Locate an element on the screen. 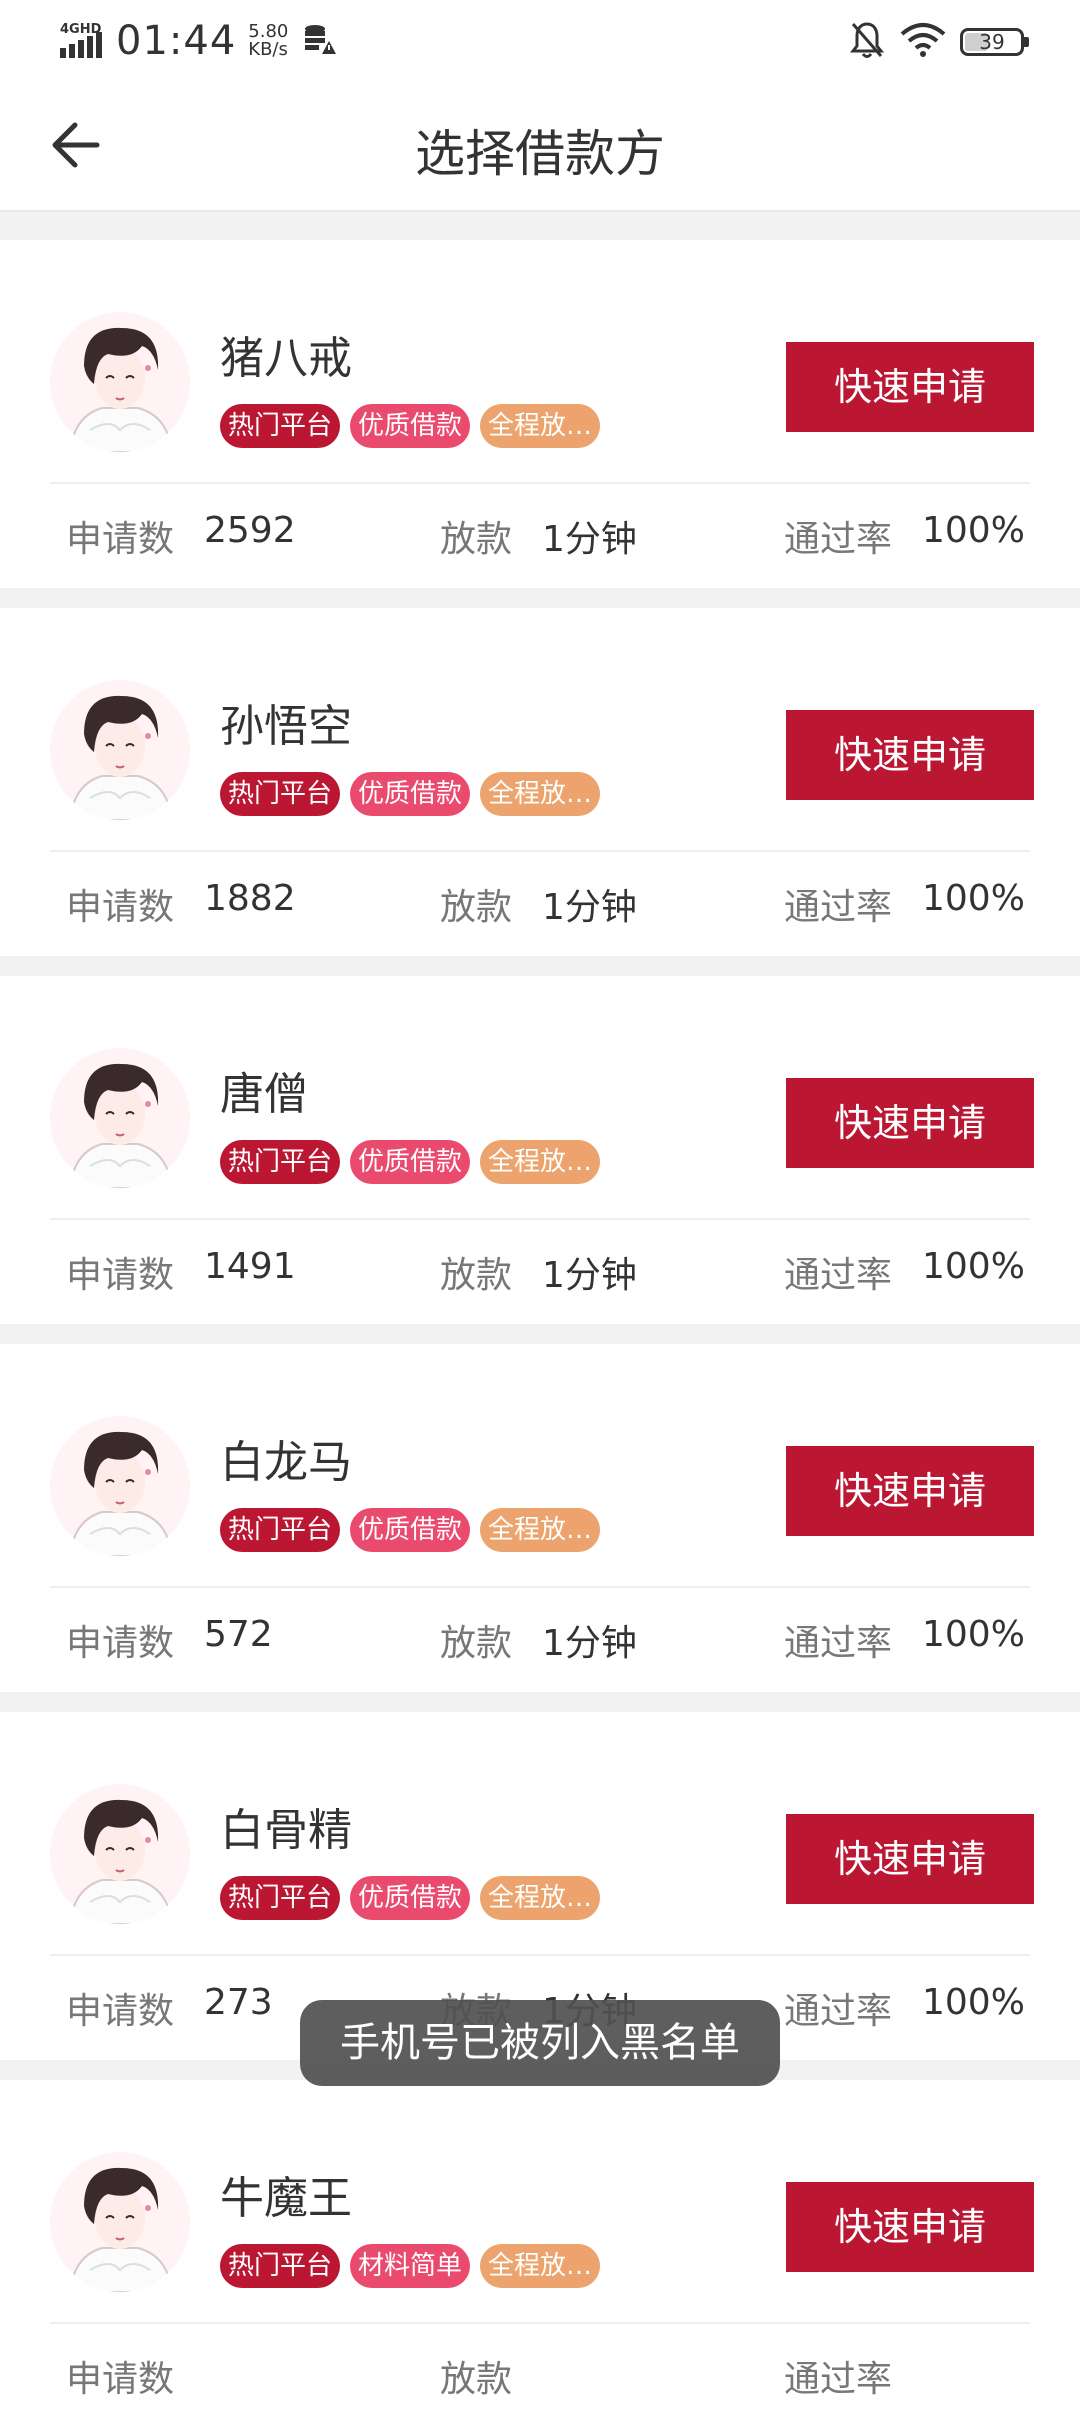 Image resolution: width=1080 pixels, height=2428 pixels. lender-stats: 申请数 2592 放款 1分钟 通过率 100% is located at coordinates (540, 540).